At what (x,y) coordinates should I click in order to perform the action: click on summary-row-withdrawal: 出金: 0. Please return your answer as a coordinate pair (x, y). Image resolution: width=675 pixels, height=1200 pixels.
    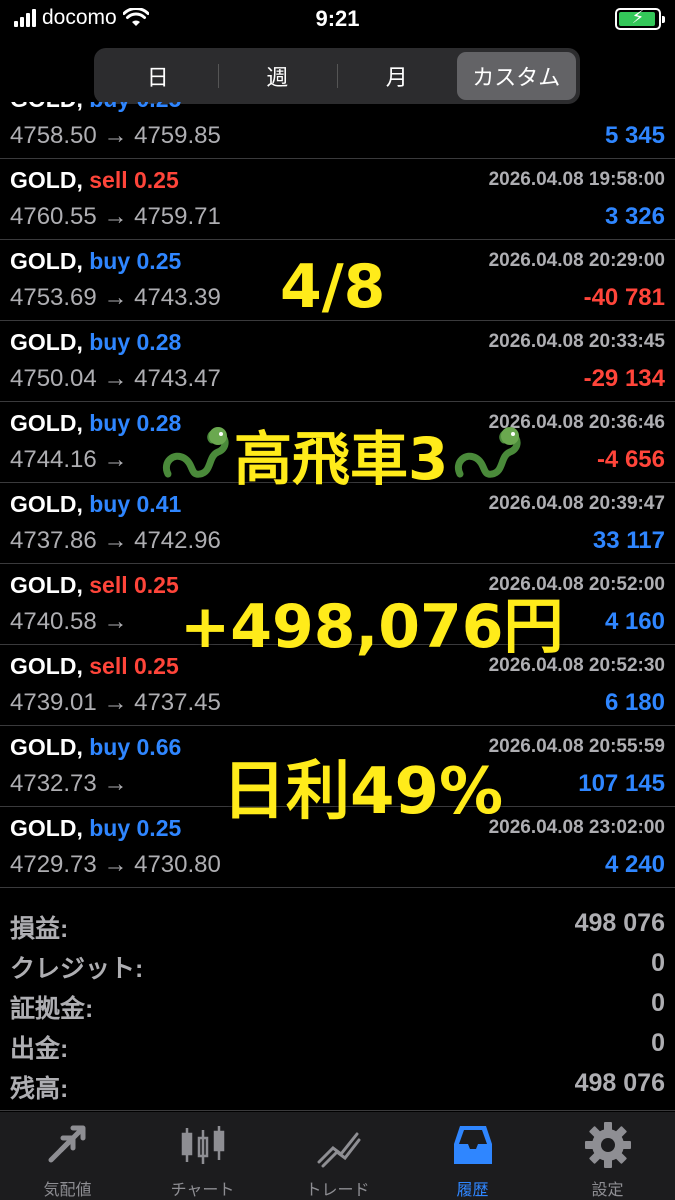
    Looking at the image, I should click on (337, 1045).